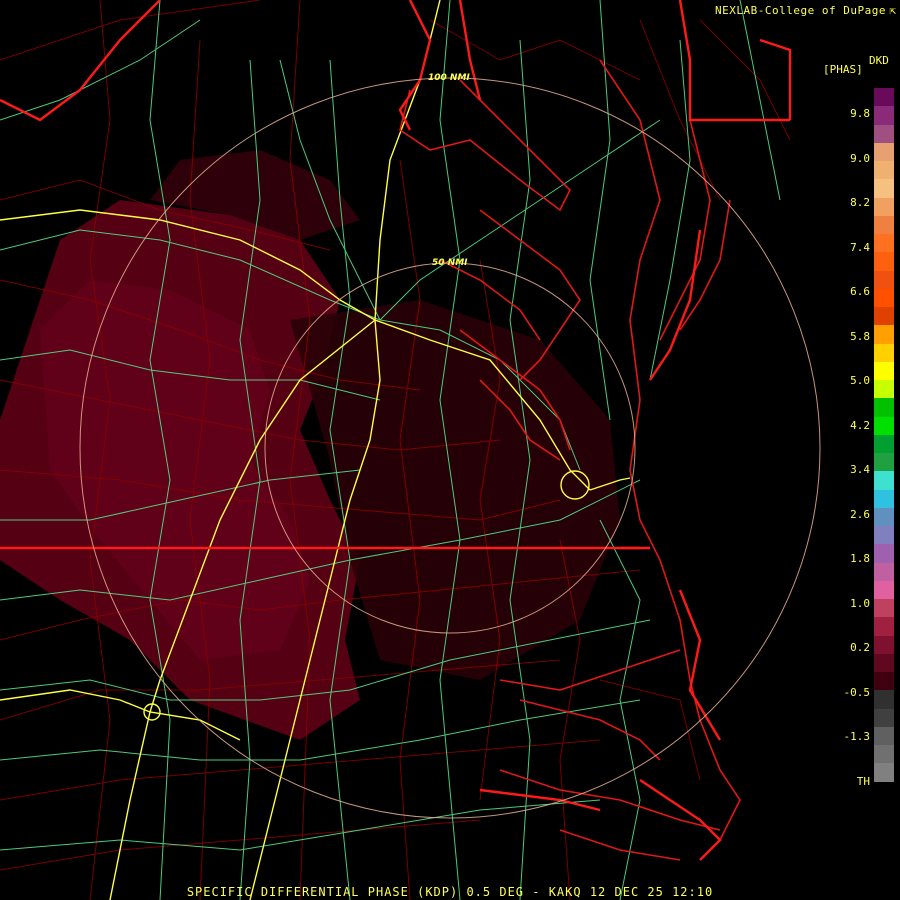  I want to click on color-scale-label: 8.2, so click(860, 202).